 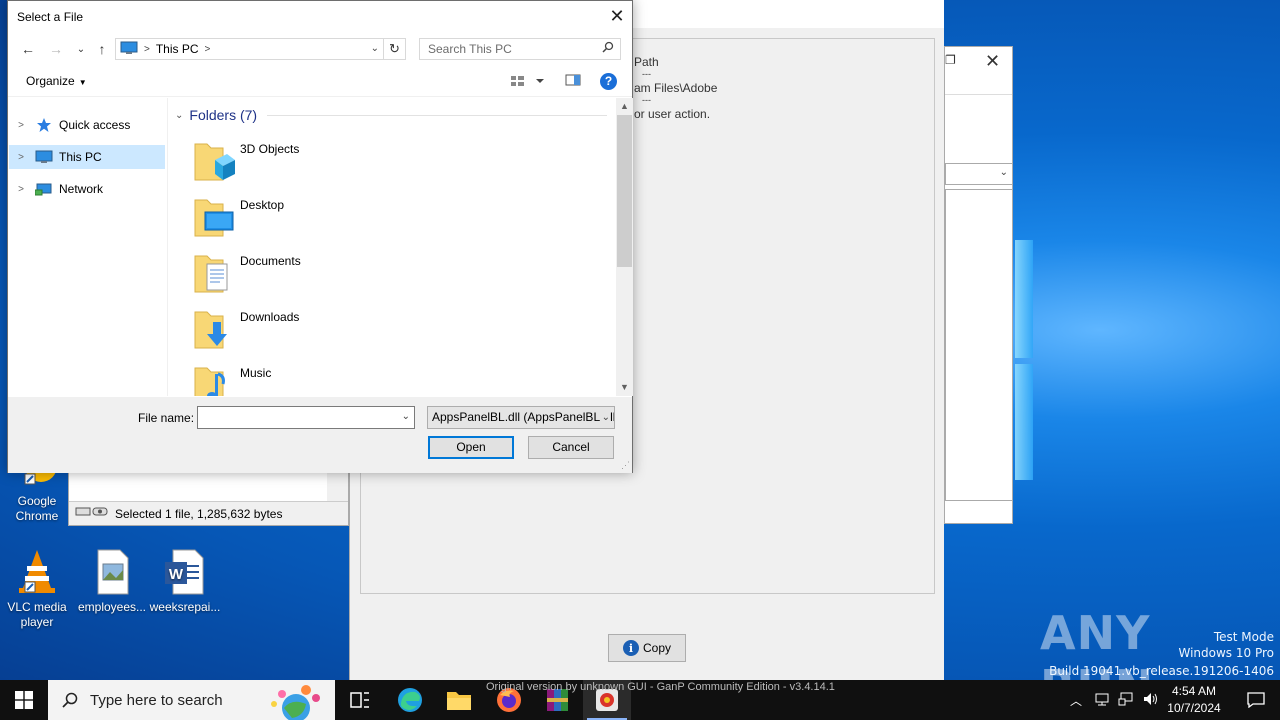 What do you see at coordinates (630, 648) in the screenshot?
I see `info-icon: i` at bounding box center [630, 648].